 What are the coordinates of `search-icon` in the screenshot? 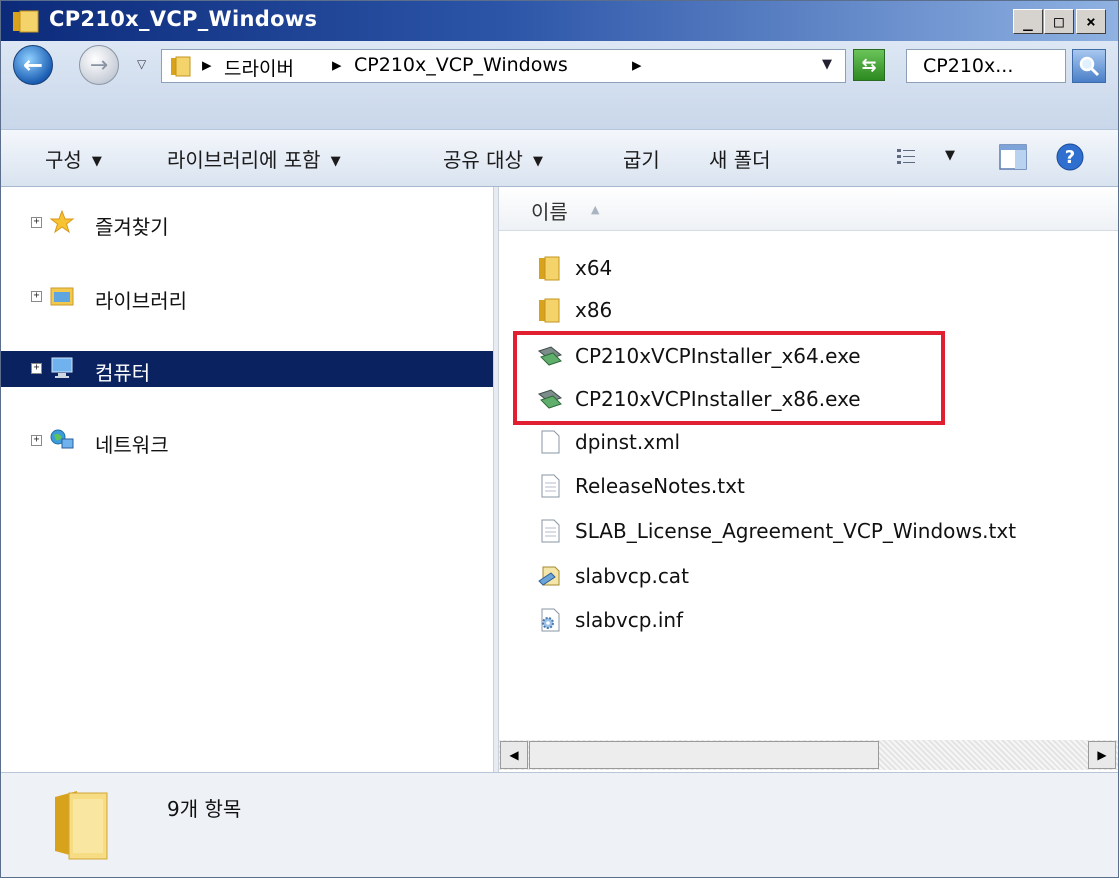 It's located at (1089, 66).